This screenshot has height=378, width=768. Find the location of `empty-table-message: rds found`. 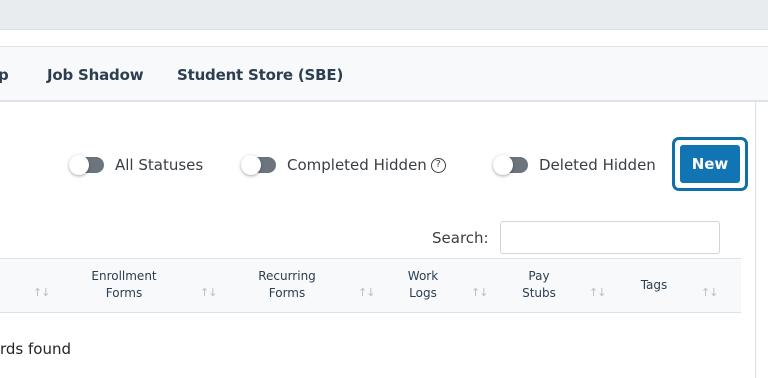

empty-table-message: rds found is located at coordinates (36, 349).